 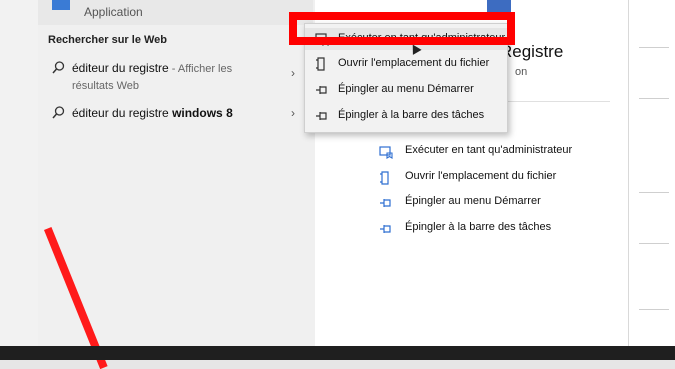 I want to click on background-window, so click(x=651, y=173).